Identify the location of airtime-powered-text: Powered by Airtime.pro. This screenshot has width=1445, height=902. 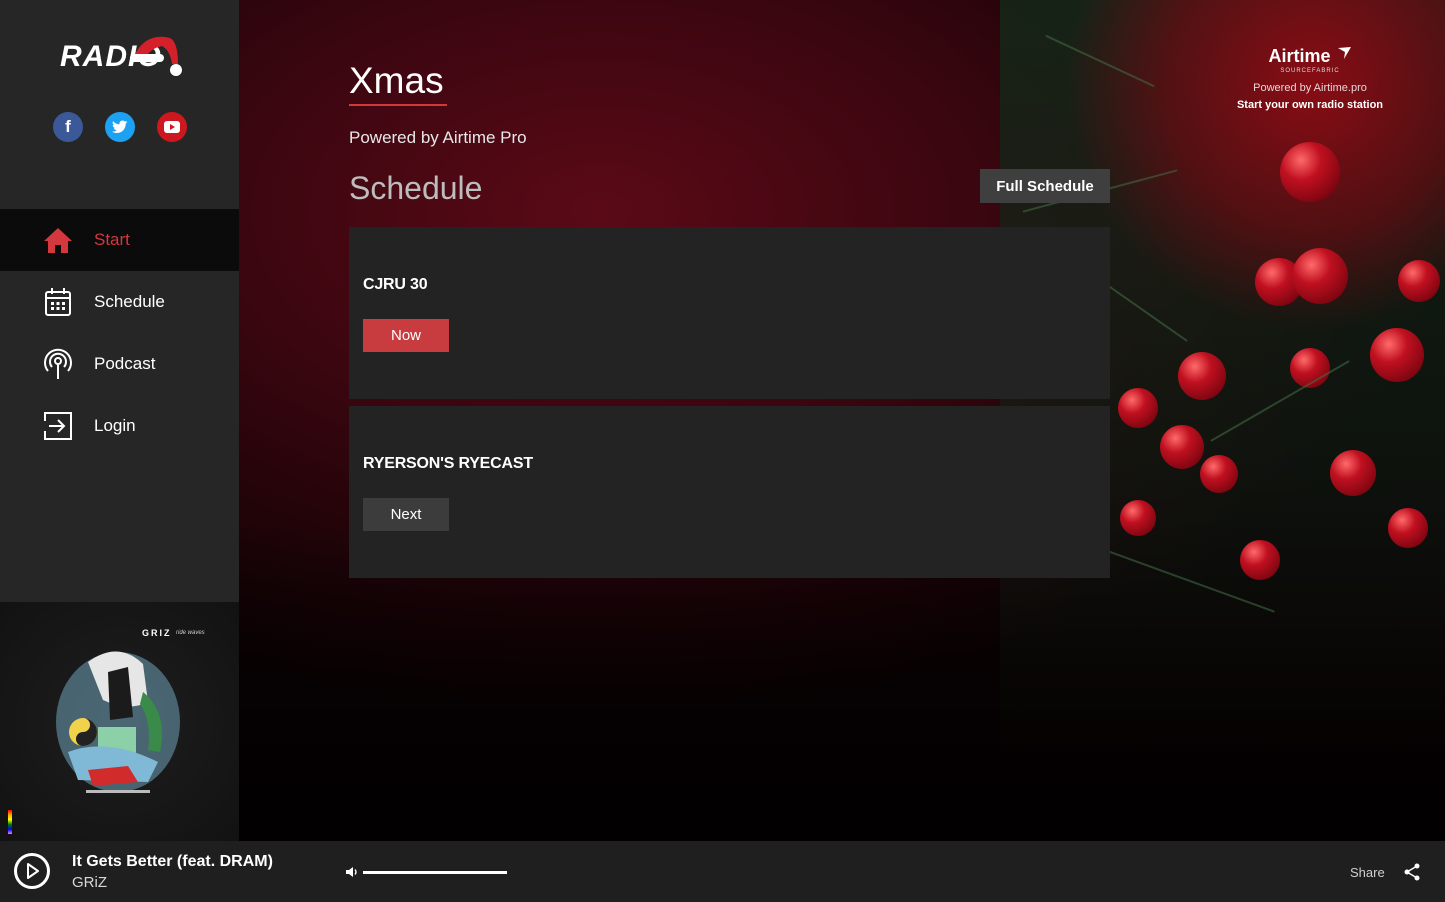
(1310, 88).